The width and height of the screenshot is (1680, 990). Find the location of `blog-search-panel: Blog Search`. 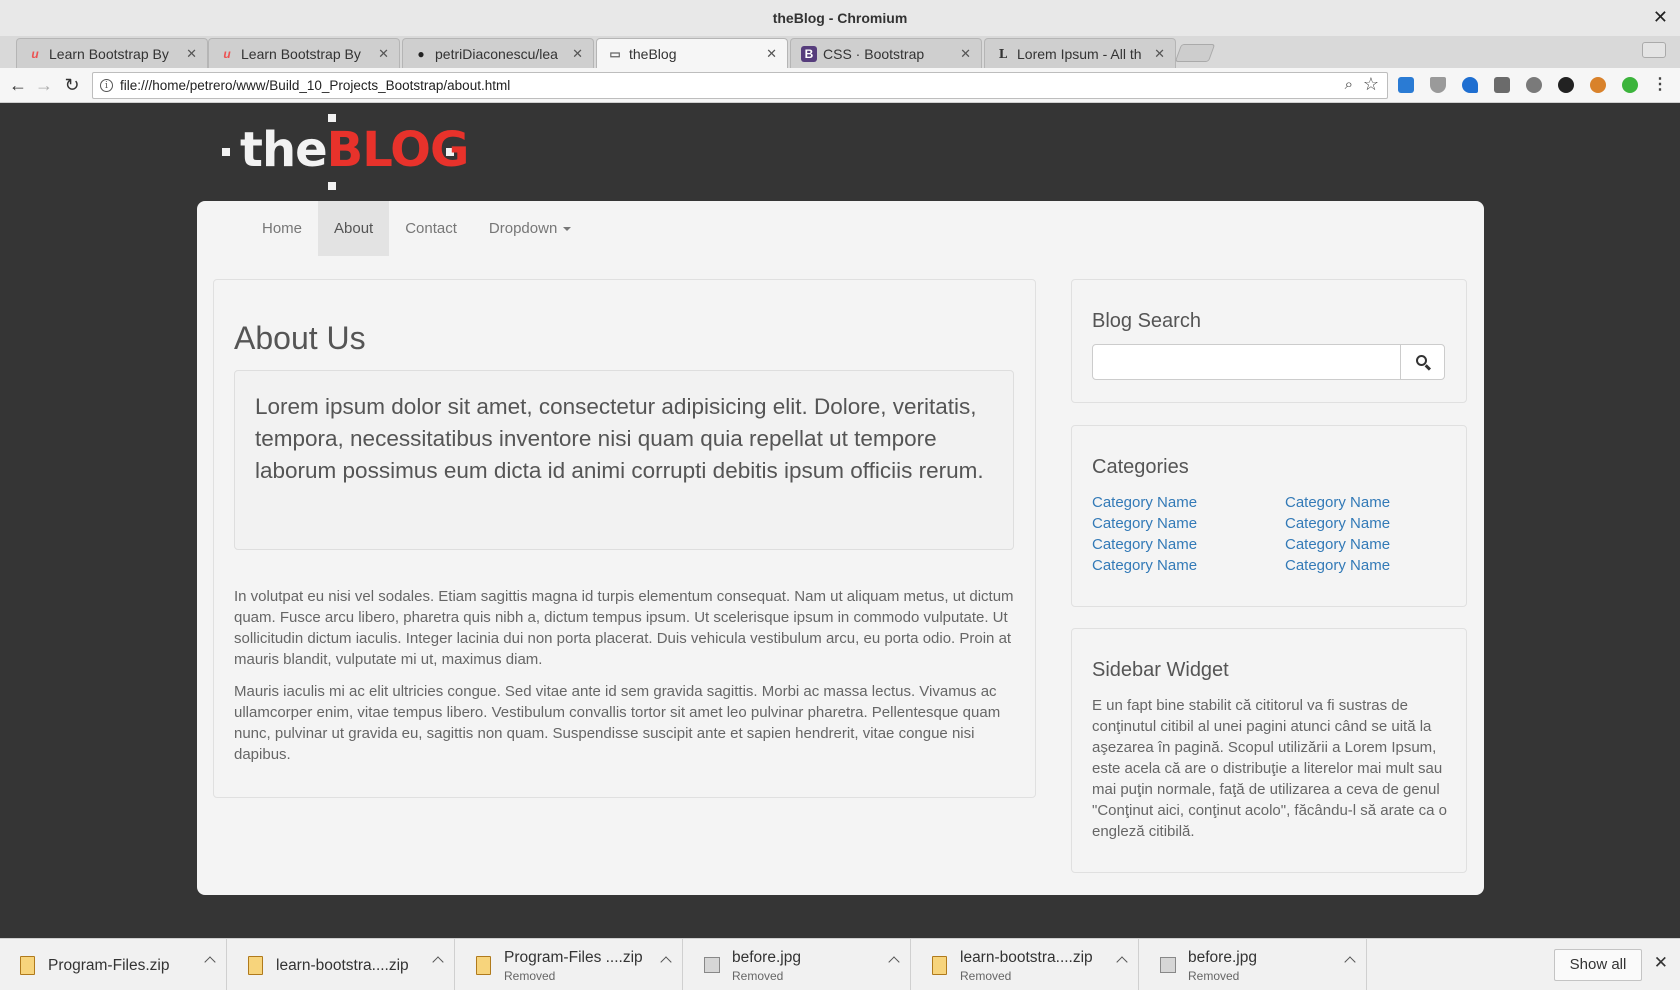

blog-search-panel: Blog Search is located at coordinates (1269, 341).